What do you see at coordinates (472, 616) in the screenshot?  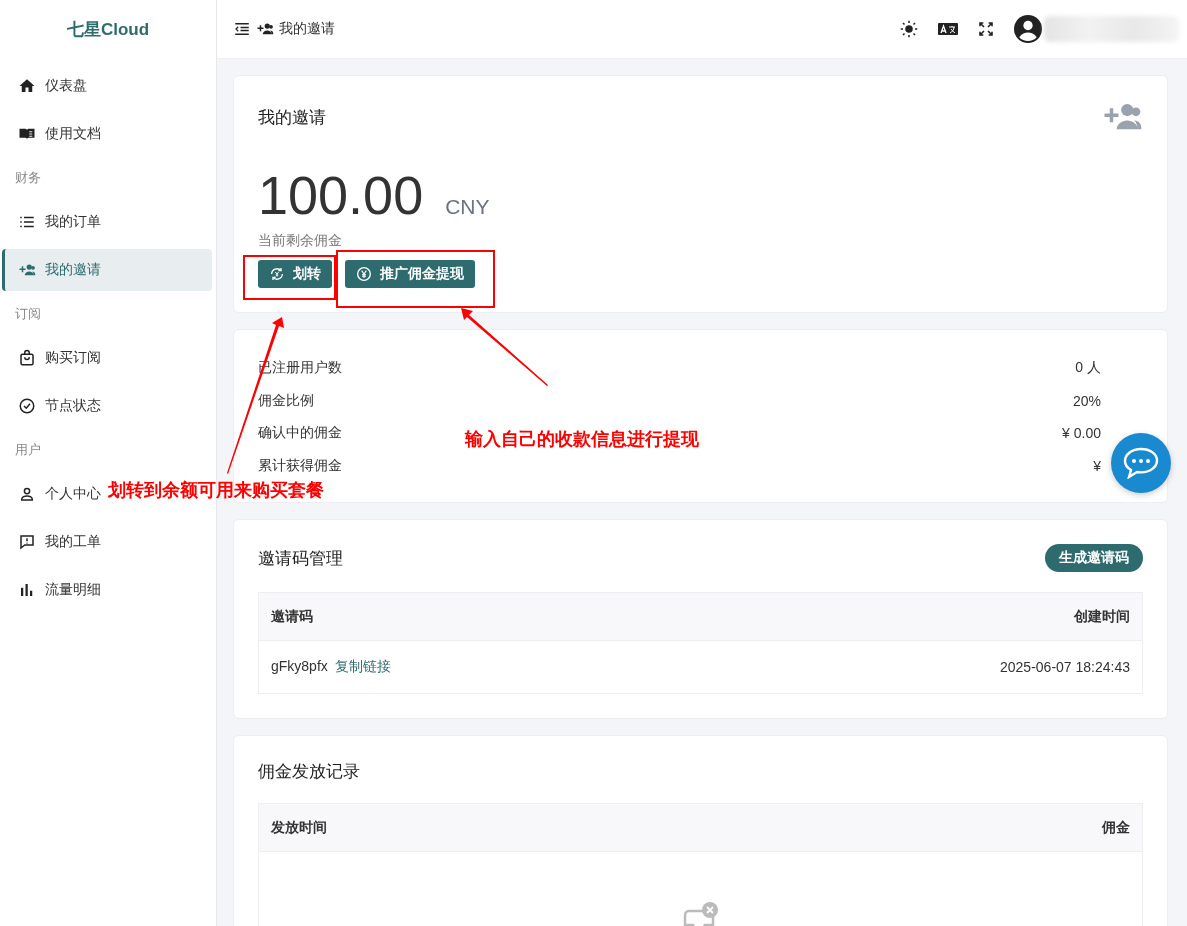 I see `column-header: 邀请码` at bounding box center [472, 616].